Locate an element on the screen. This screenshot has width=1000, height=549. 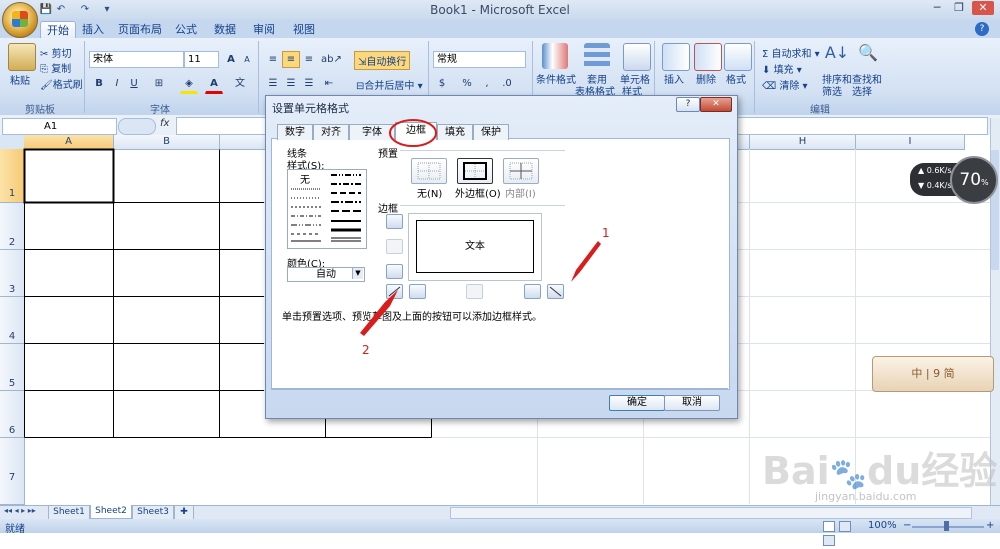
office-button is located at coordinates (20, 20).